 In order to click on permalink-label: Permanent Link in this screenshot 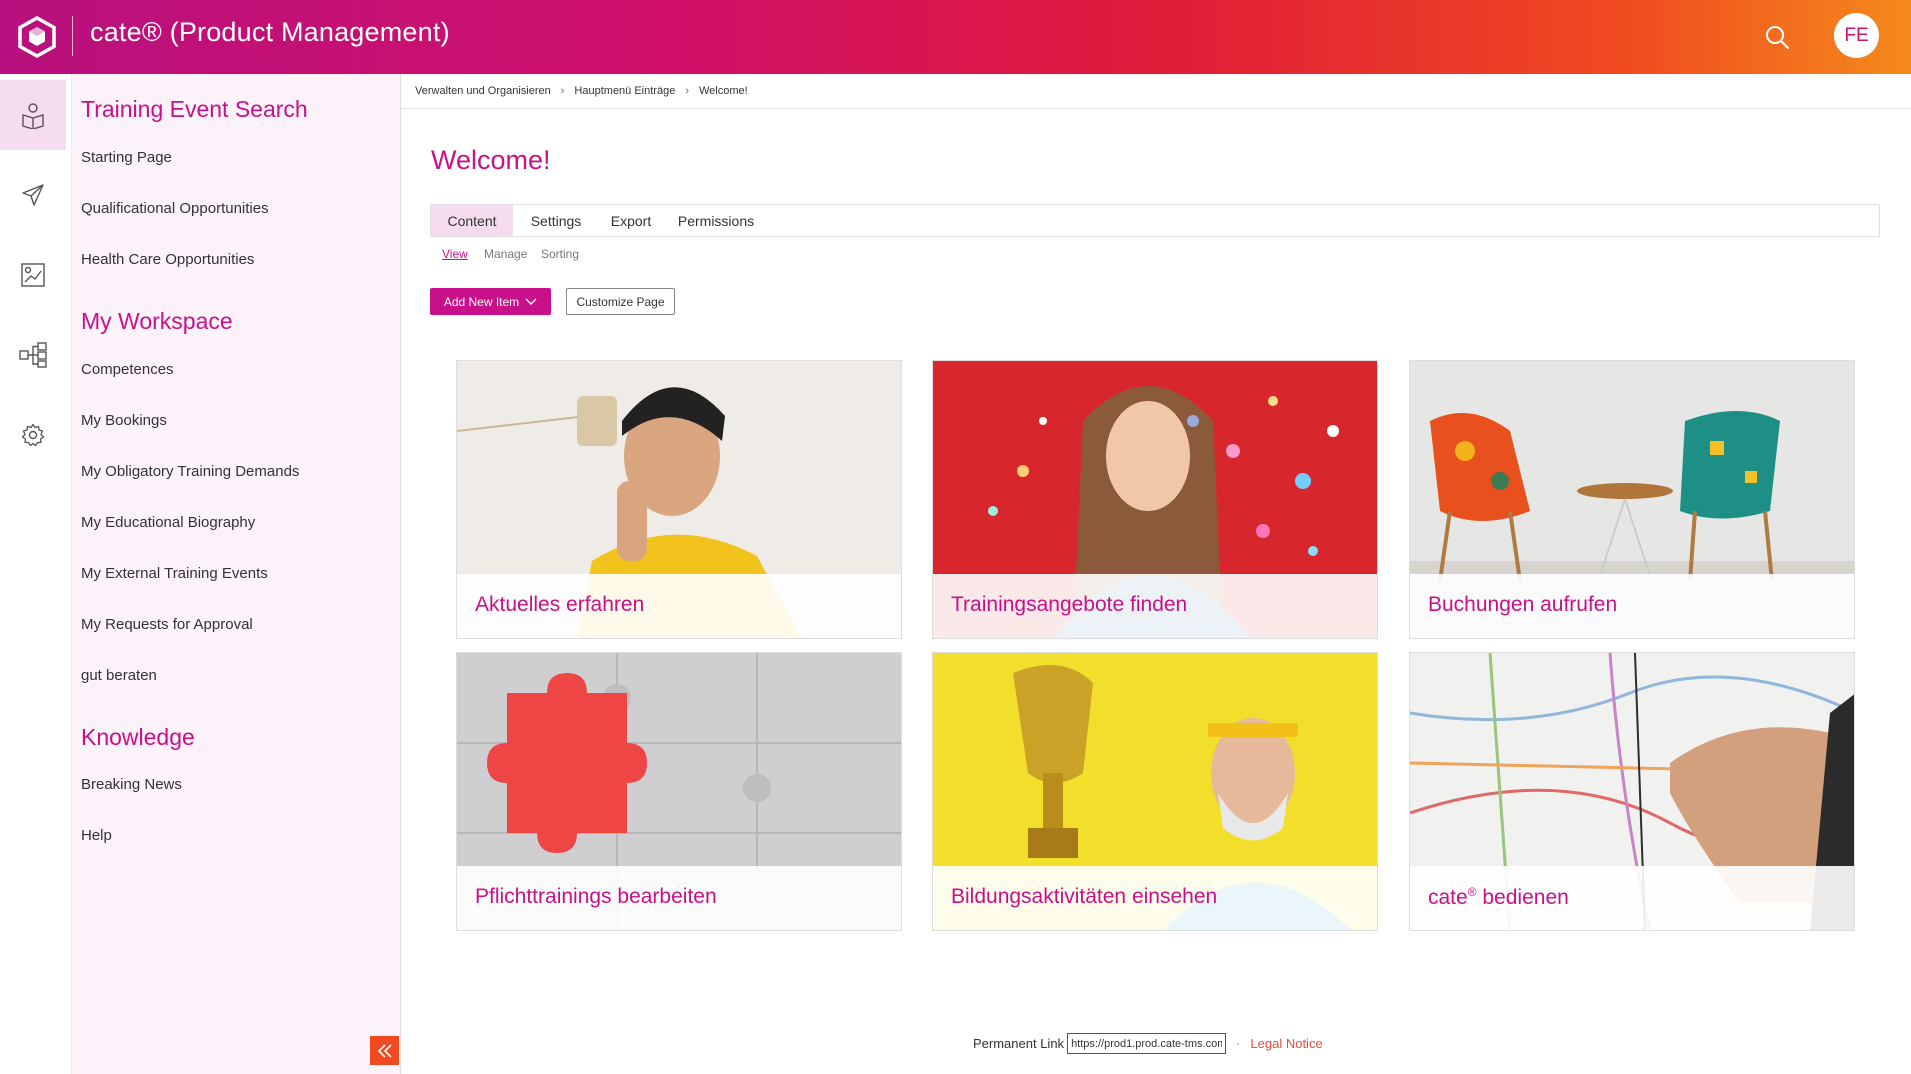, I will do `click(1019, 1043)`.